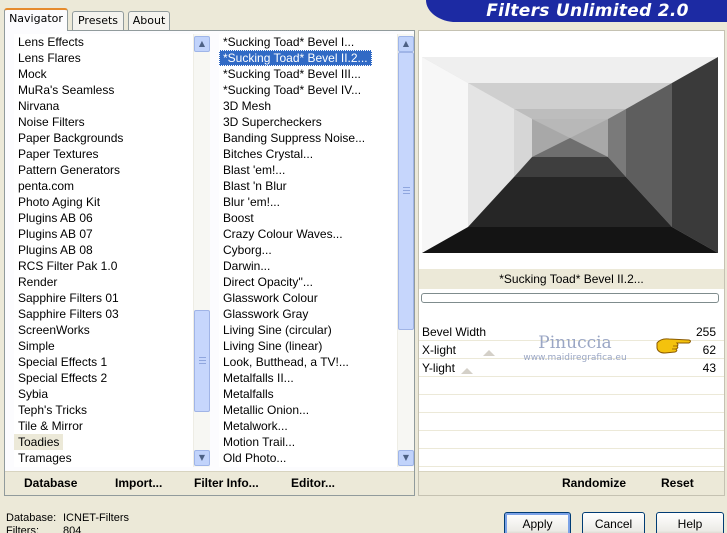 The width and height of the screenshot is (727, 533). I want to click on category-item: Photo Aging Kit, so click(103, 202).